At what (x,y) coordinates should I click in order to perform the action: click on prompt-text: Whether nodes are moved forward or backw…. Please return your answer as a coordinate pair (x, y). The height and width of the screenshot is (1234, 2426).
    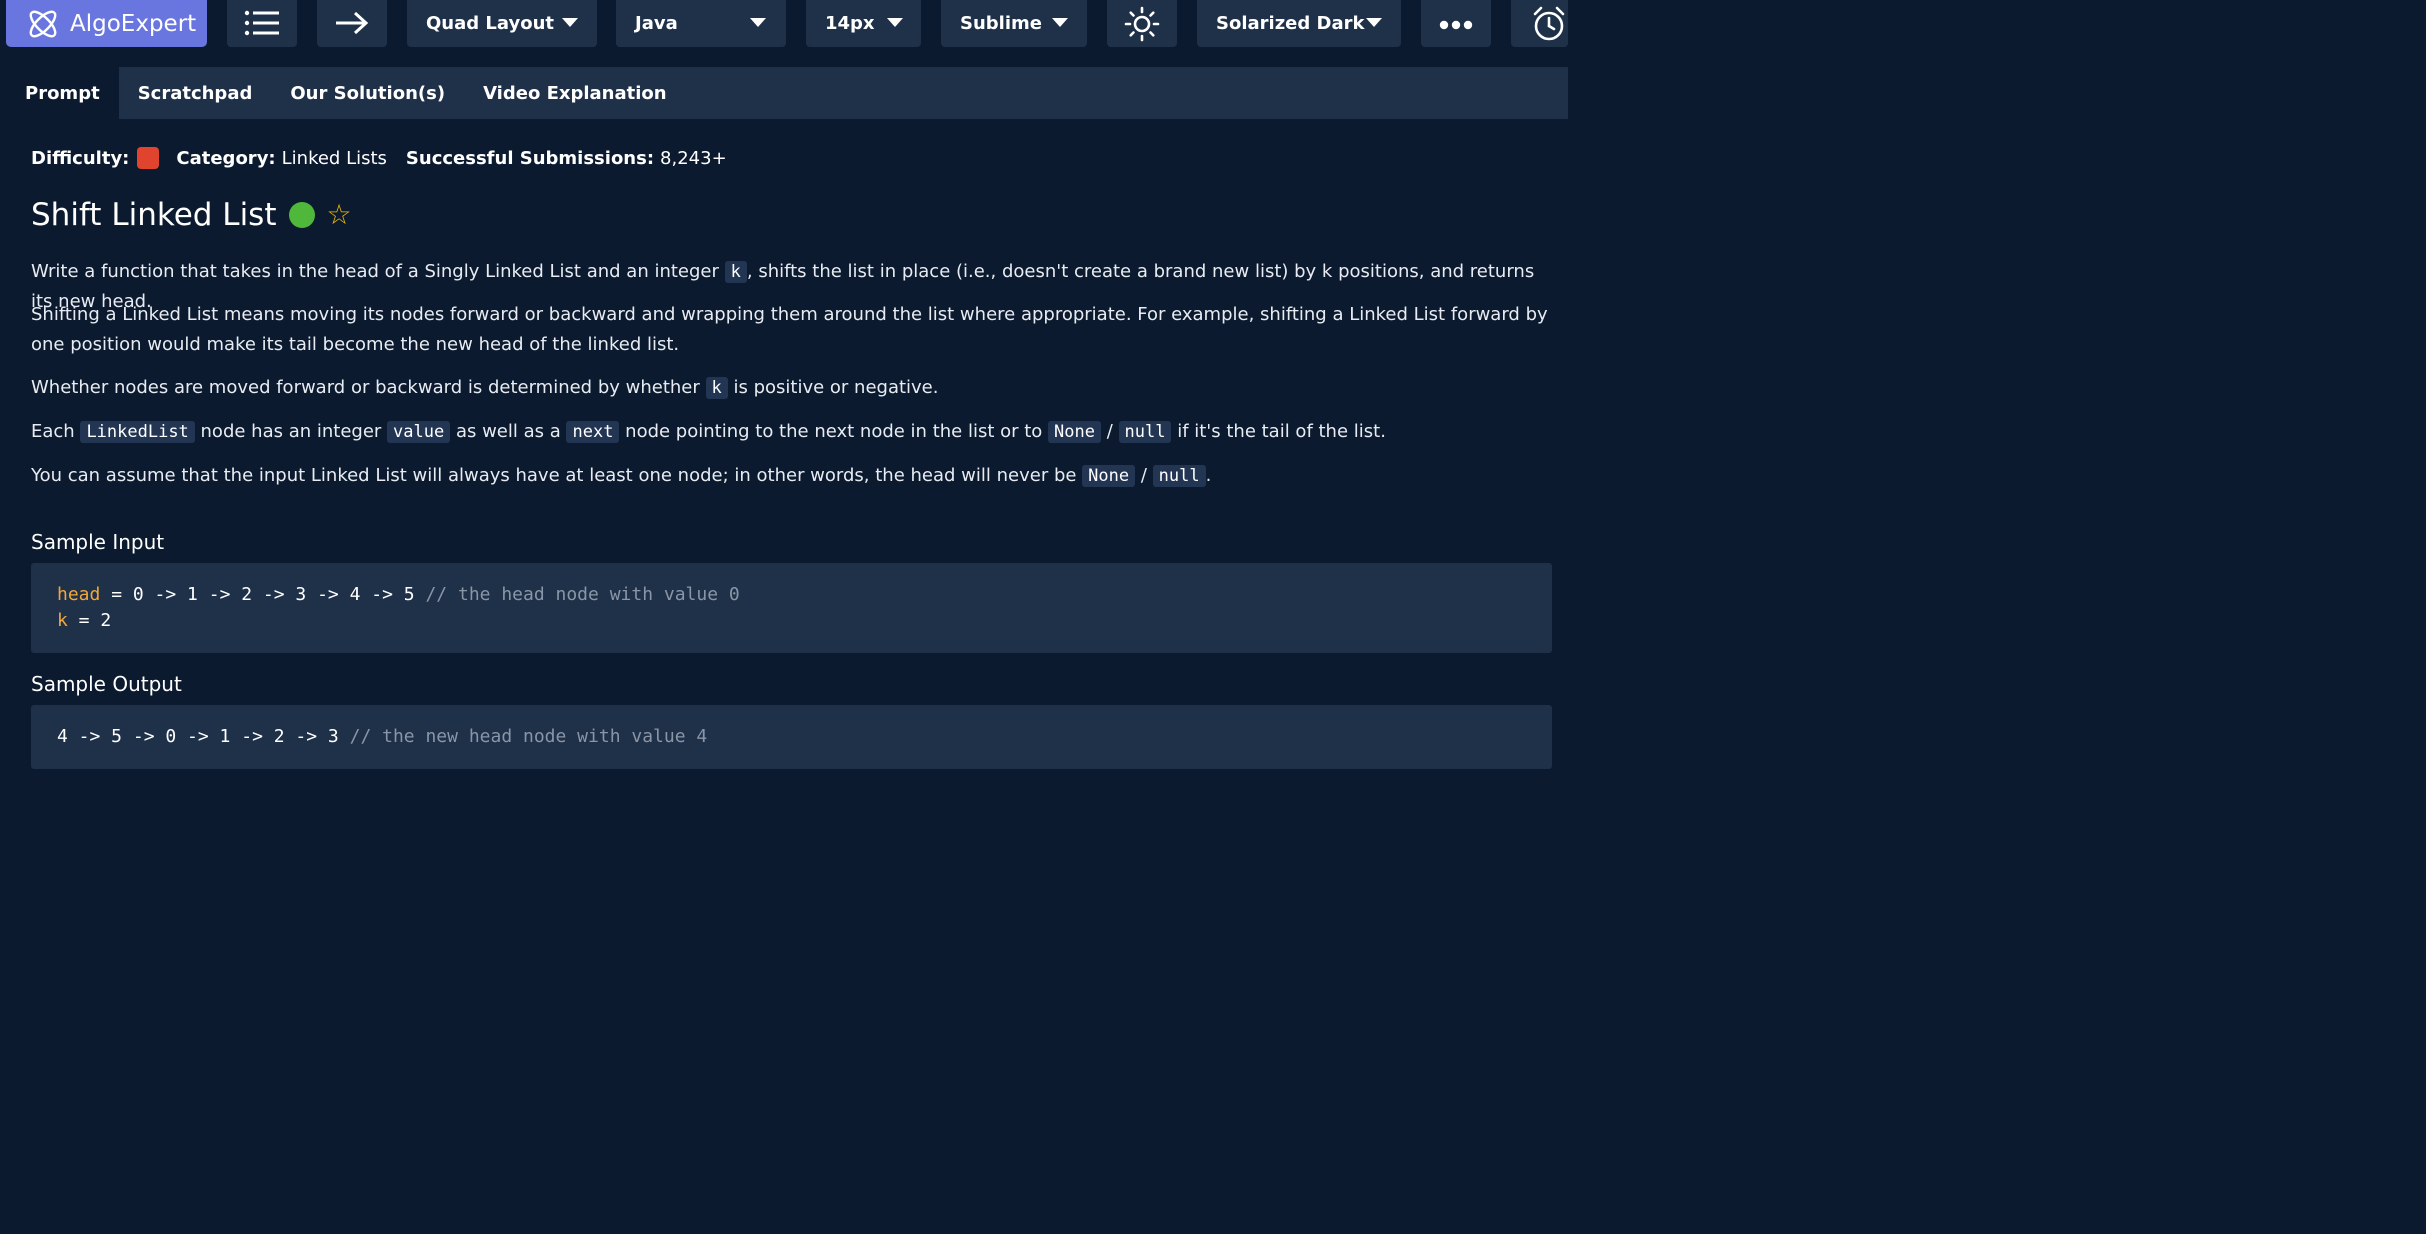
    Looking at the image, I should click on (368, 387).